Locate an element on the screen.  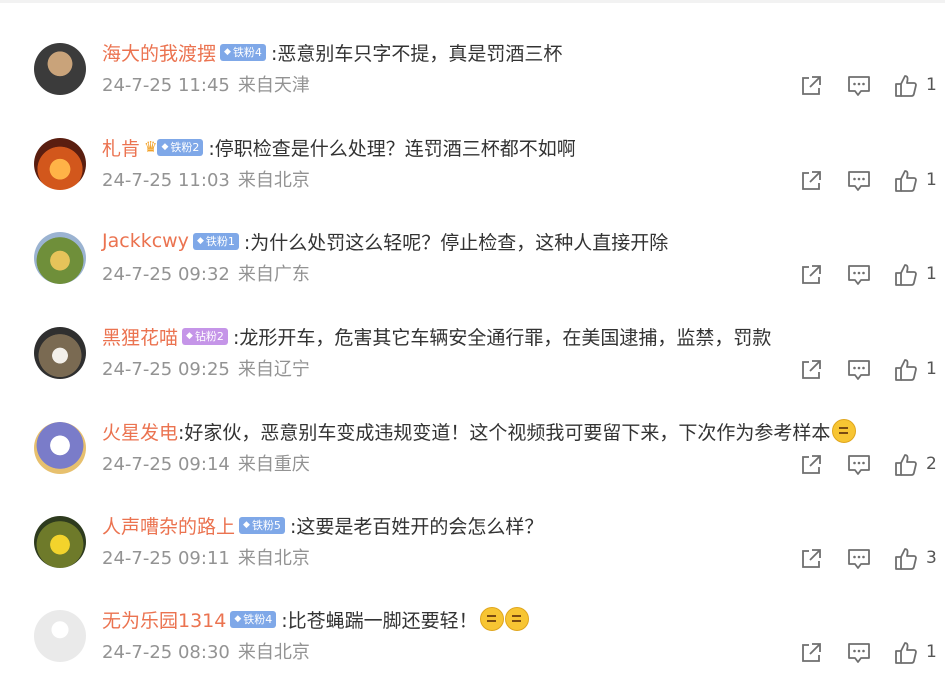
comment-location: 来自重庆 is located at coordinates (273, 464).